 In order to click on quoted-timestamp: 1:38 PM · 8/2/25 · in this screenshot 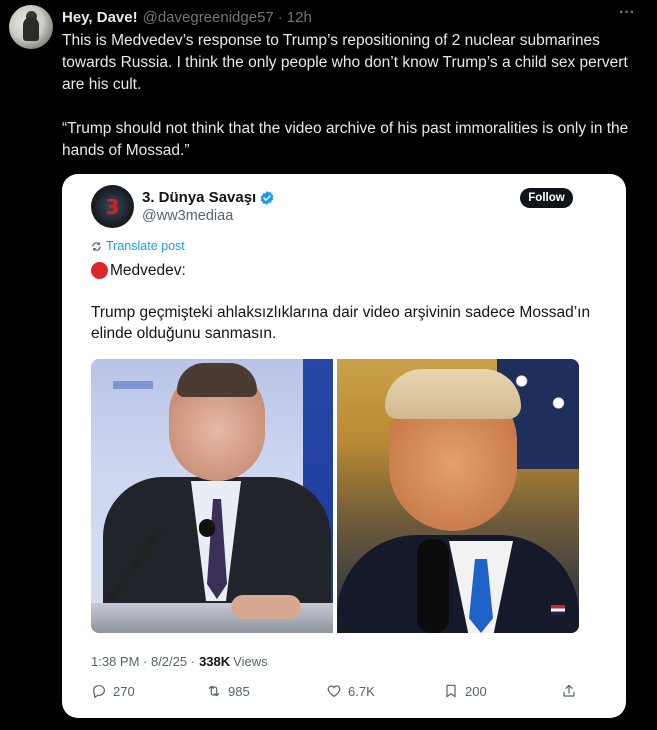, I will do `click(143, 661)`.